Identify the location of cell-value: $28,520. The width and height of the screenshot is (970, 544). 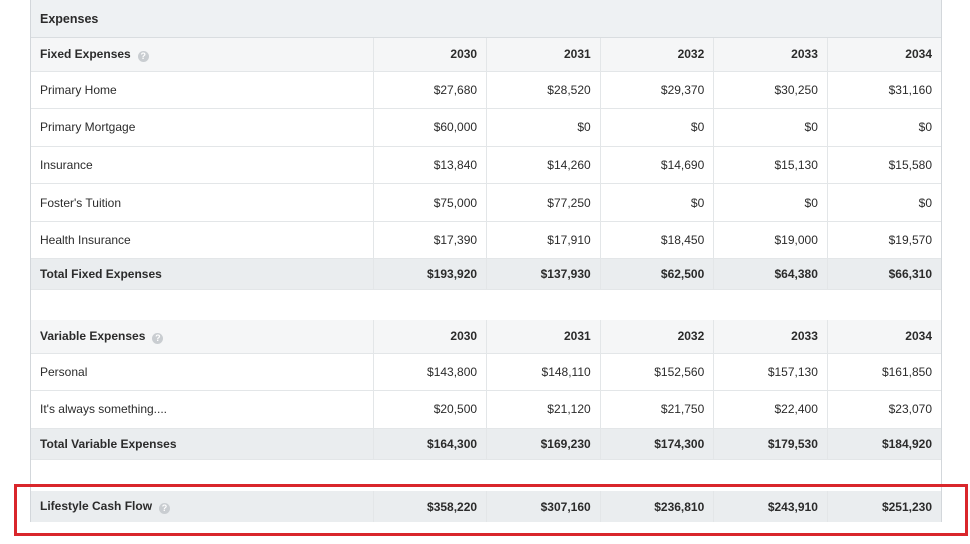
(543, 90).